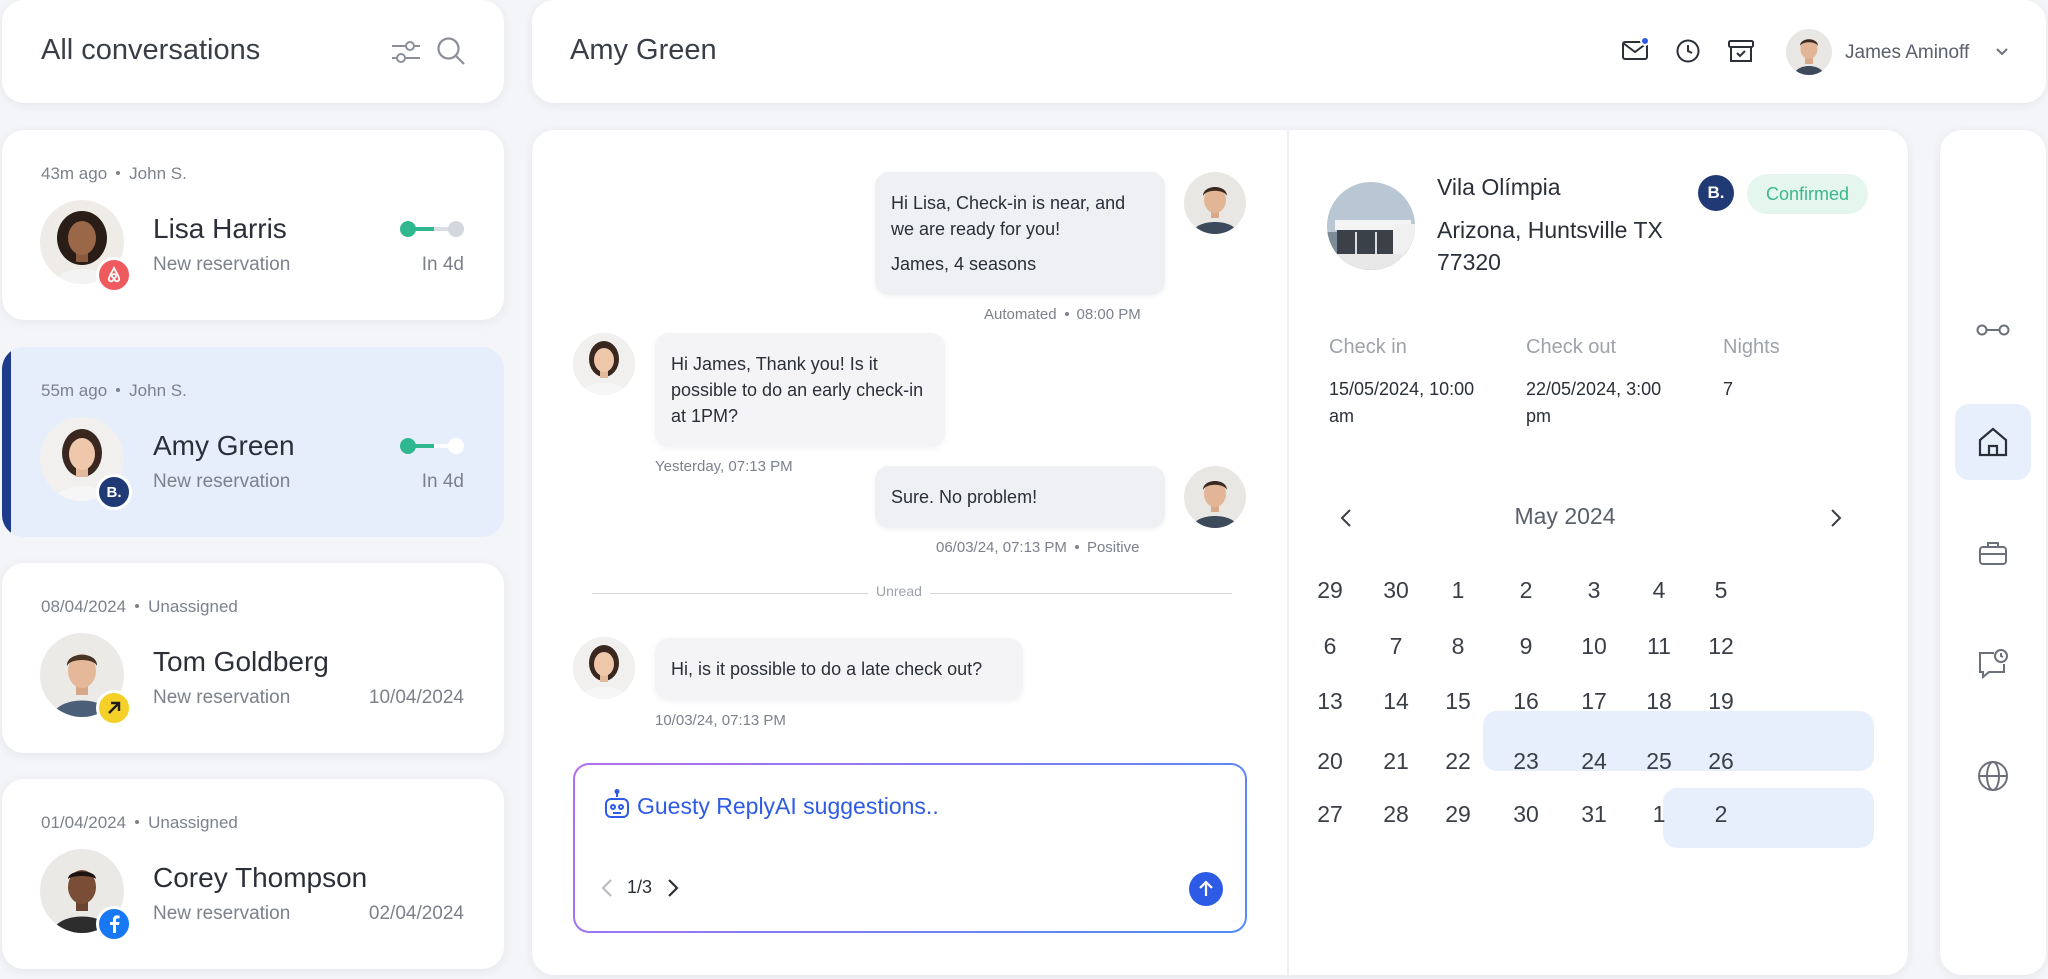 The height and width of the screenshot is (979, 2048). What do you see at coordinates (1659, 761) in the screenshot?
I see `calendar-day: 25` at bounding box center [1659, 761].